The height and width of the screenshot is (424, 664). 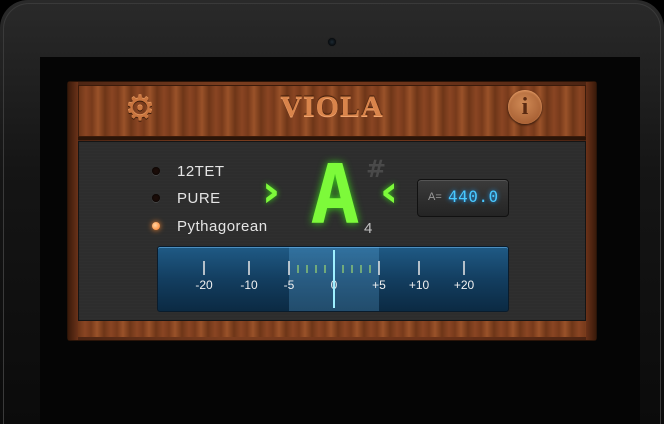 What do you see at coordinates (389, 191) in the screenshot?
I see `sharp-indicator-arrow: ‹` at bounding box center [389, 191].